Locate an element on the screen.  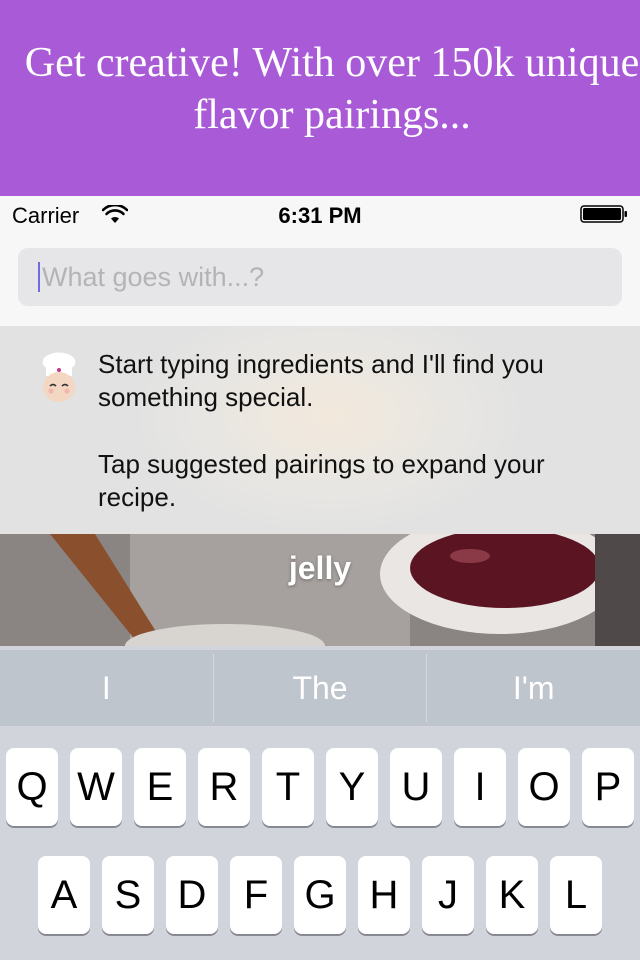
status-time: 6:31 PM is located at coordinates (320, 215).